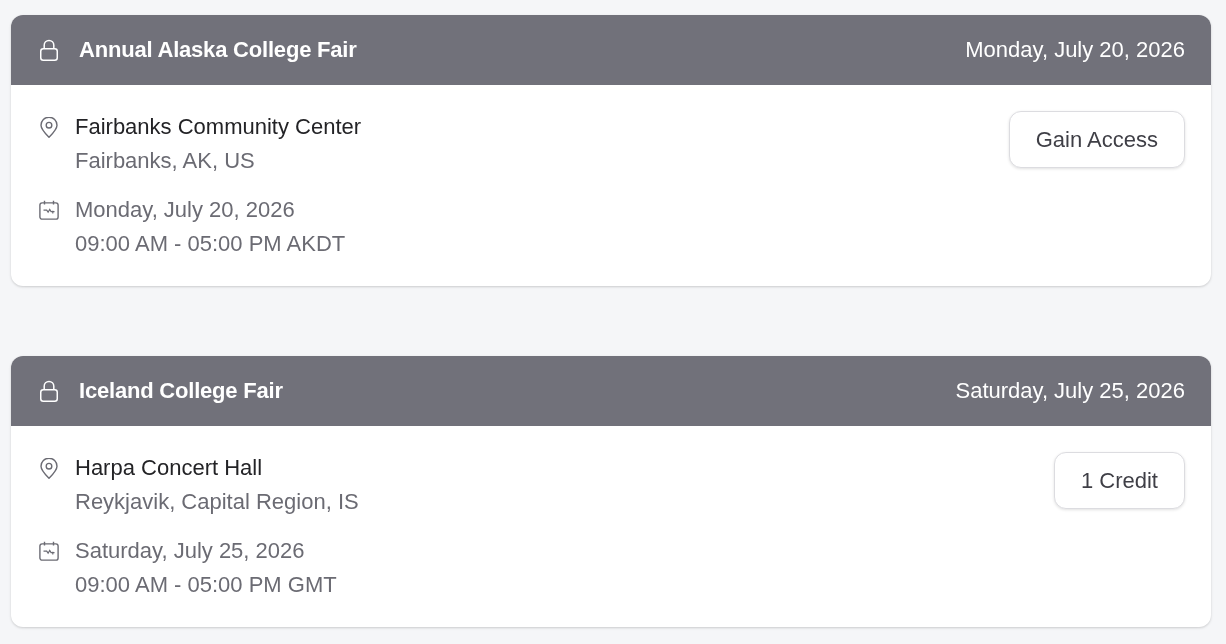  Describe the element at coordinates (185, 210) in the screenshot. I see `event-date: Monday, July 20, 2026` at that location.